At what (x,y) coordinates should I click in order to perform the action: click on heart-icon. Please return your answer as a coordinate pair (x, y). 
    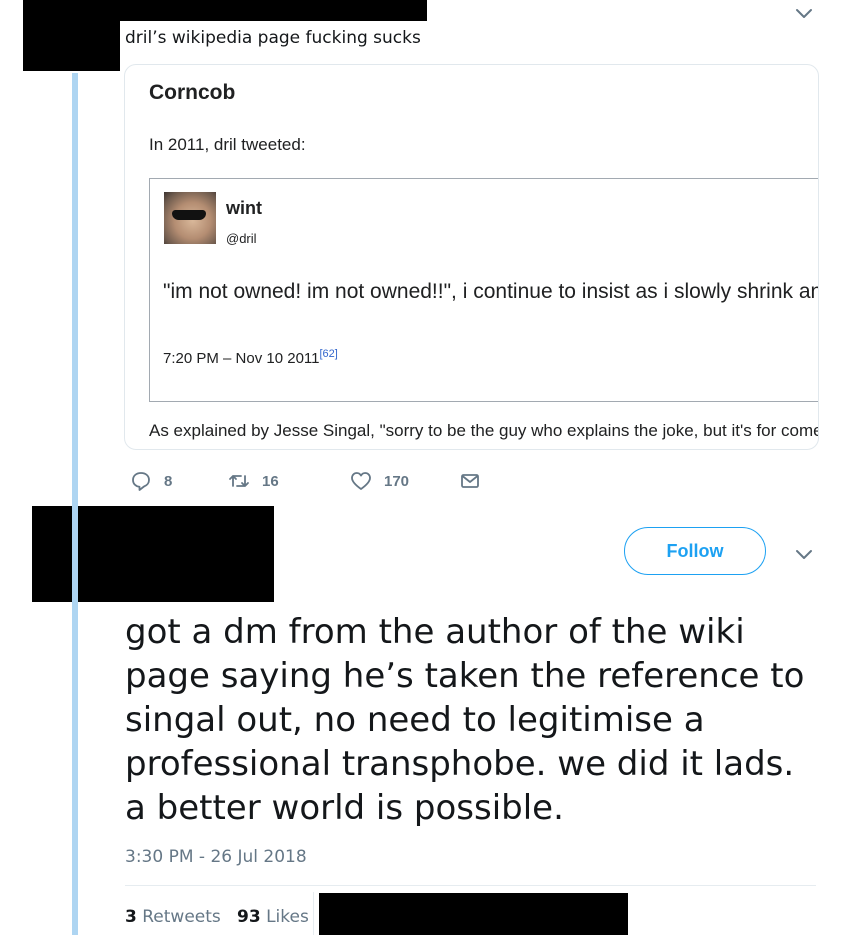
    Looking at the image, I should click on (361, 481).